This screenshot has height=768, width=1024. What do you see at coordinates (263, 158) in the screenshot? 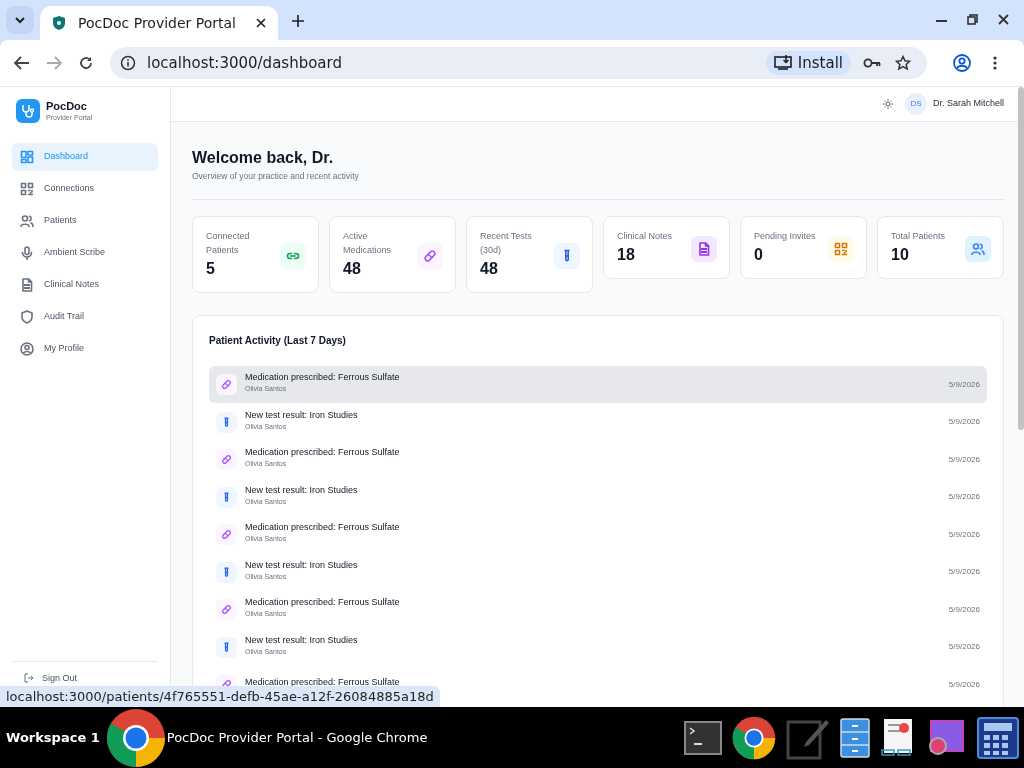
I see `page-title: Welcome back, Dr.` at bounding box center [263, 158].